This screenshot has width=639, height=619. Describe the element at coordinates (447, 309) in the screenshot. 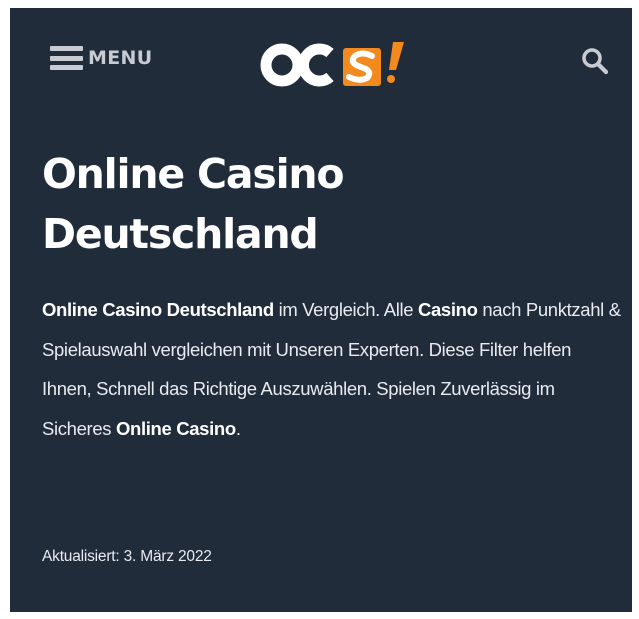

I see `intro-bold-casino: Casino` at that location.